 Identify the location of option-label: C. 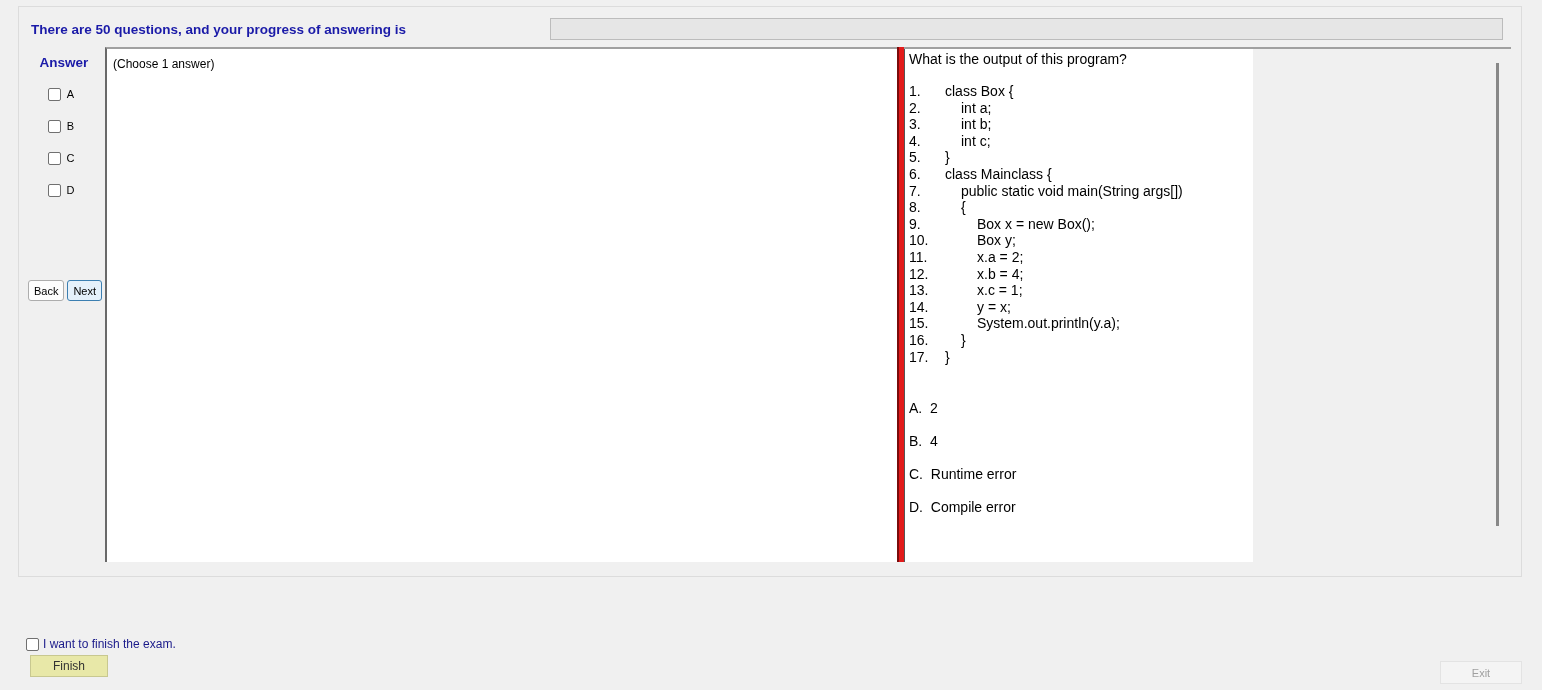
(70, 158).